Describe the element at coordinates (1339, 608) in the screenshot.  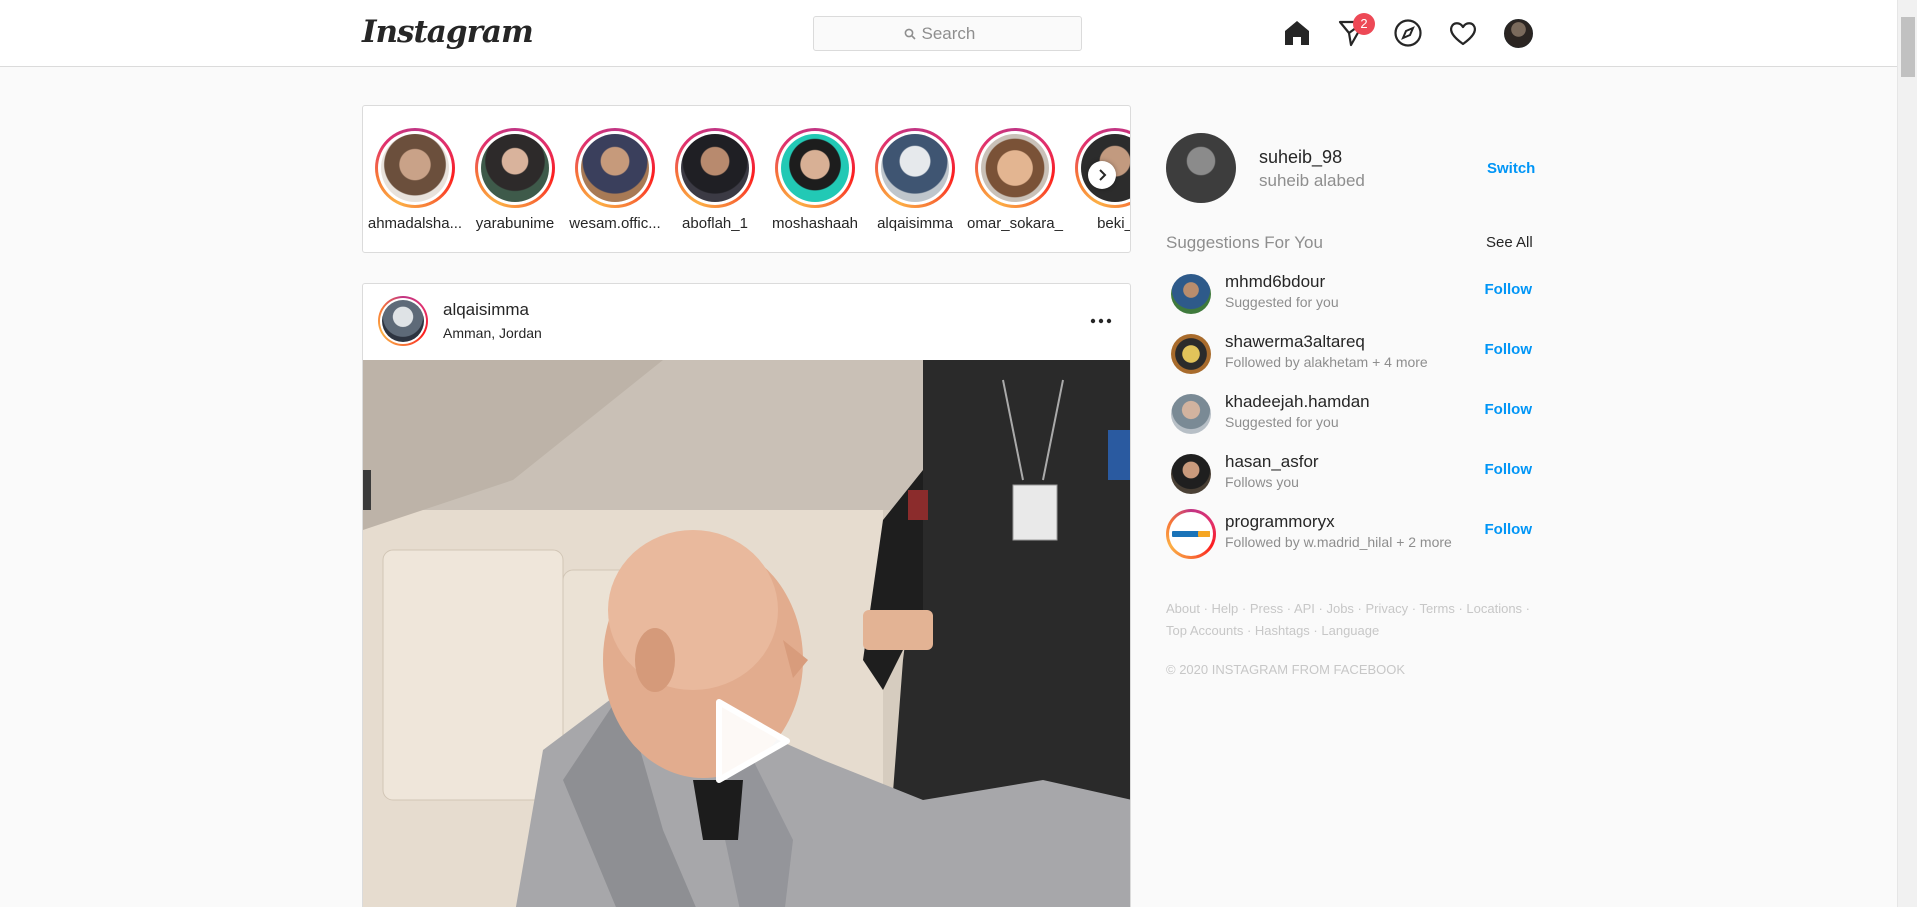
I see `footer-link-jobs: Jobs` at that location.